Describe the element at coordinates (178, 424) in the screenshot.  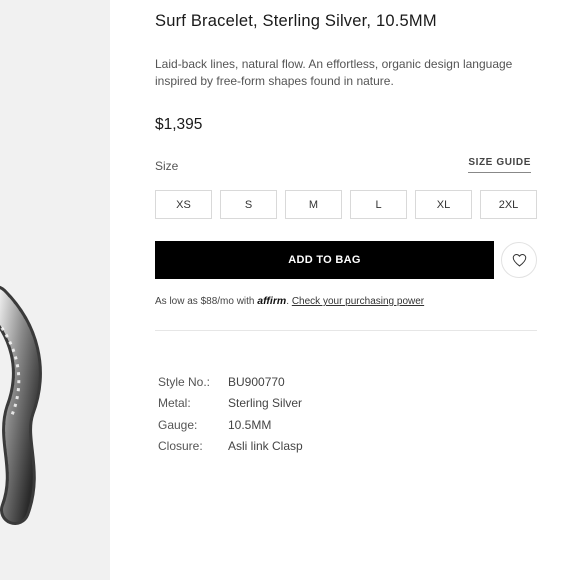
I see `spec-key: Gauge:` at that location.